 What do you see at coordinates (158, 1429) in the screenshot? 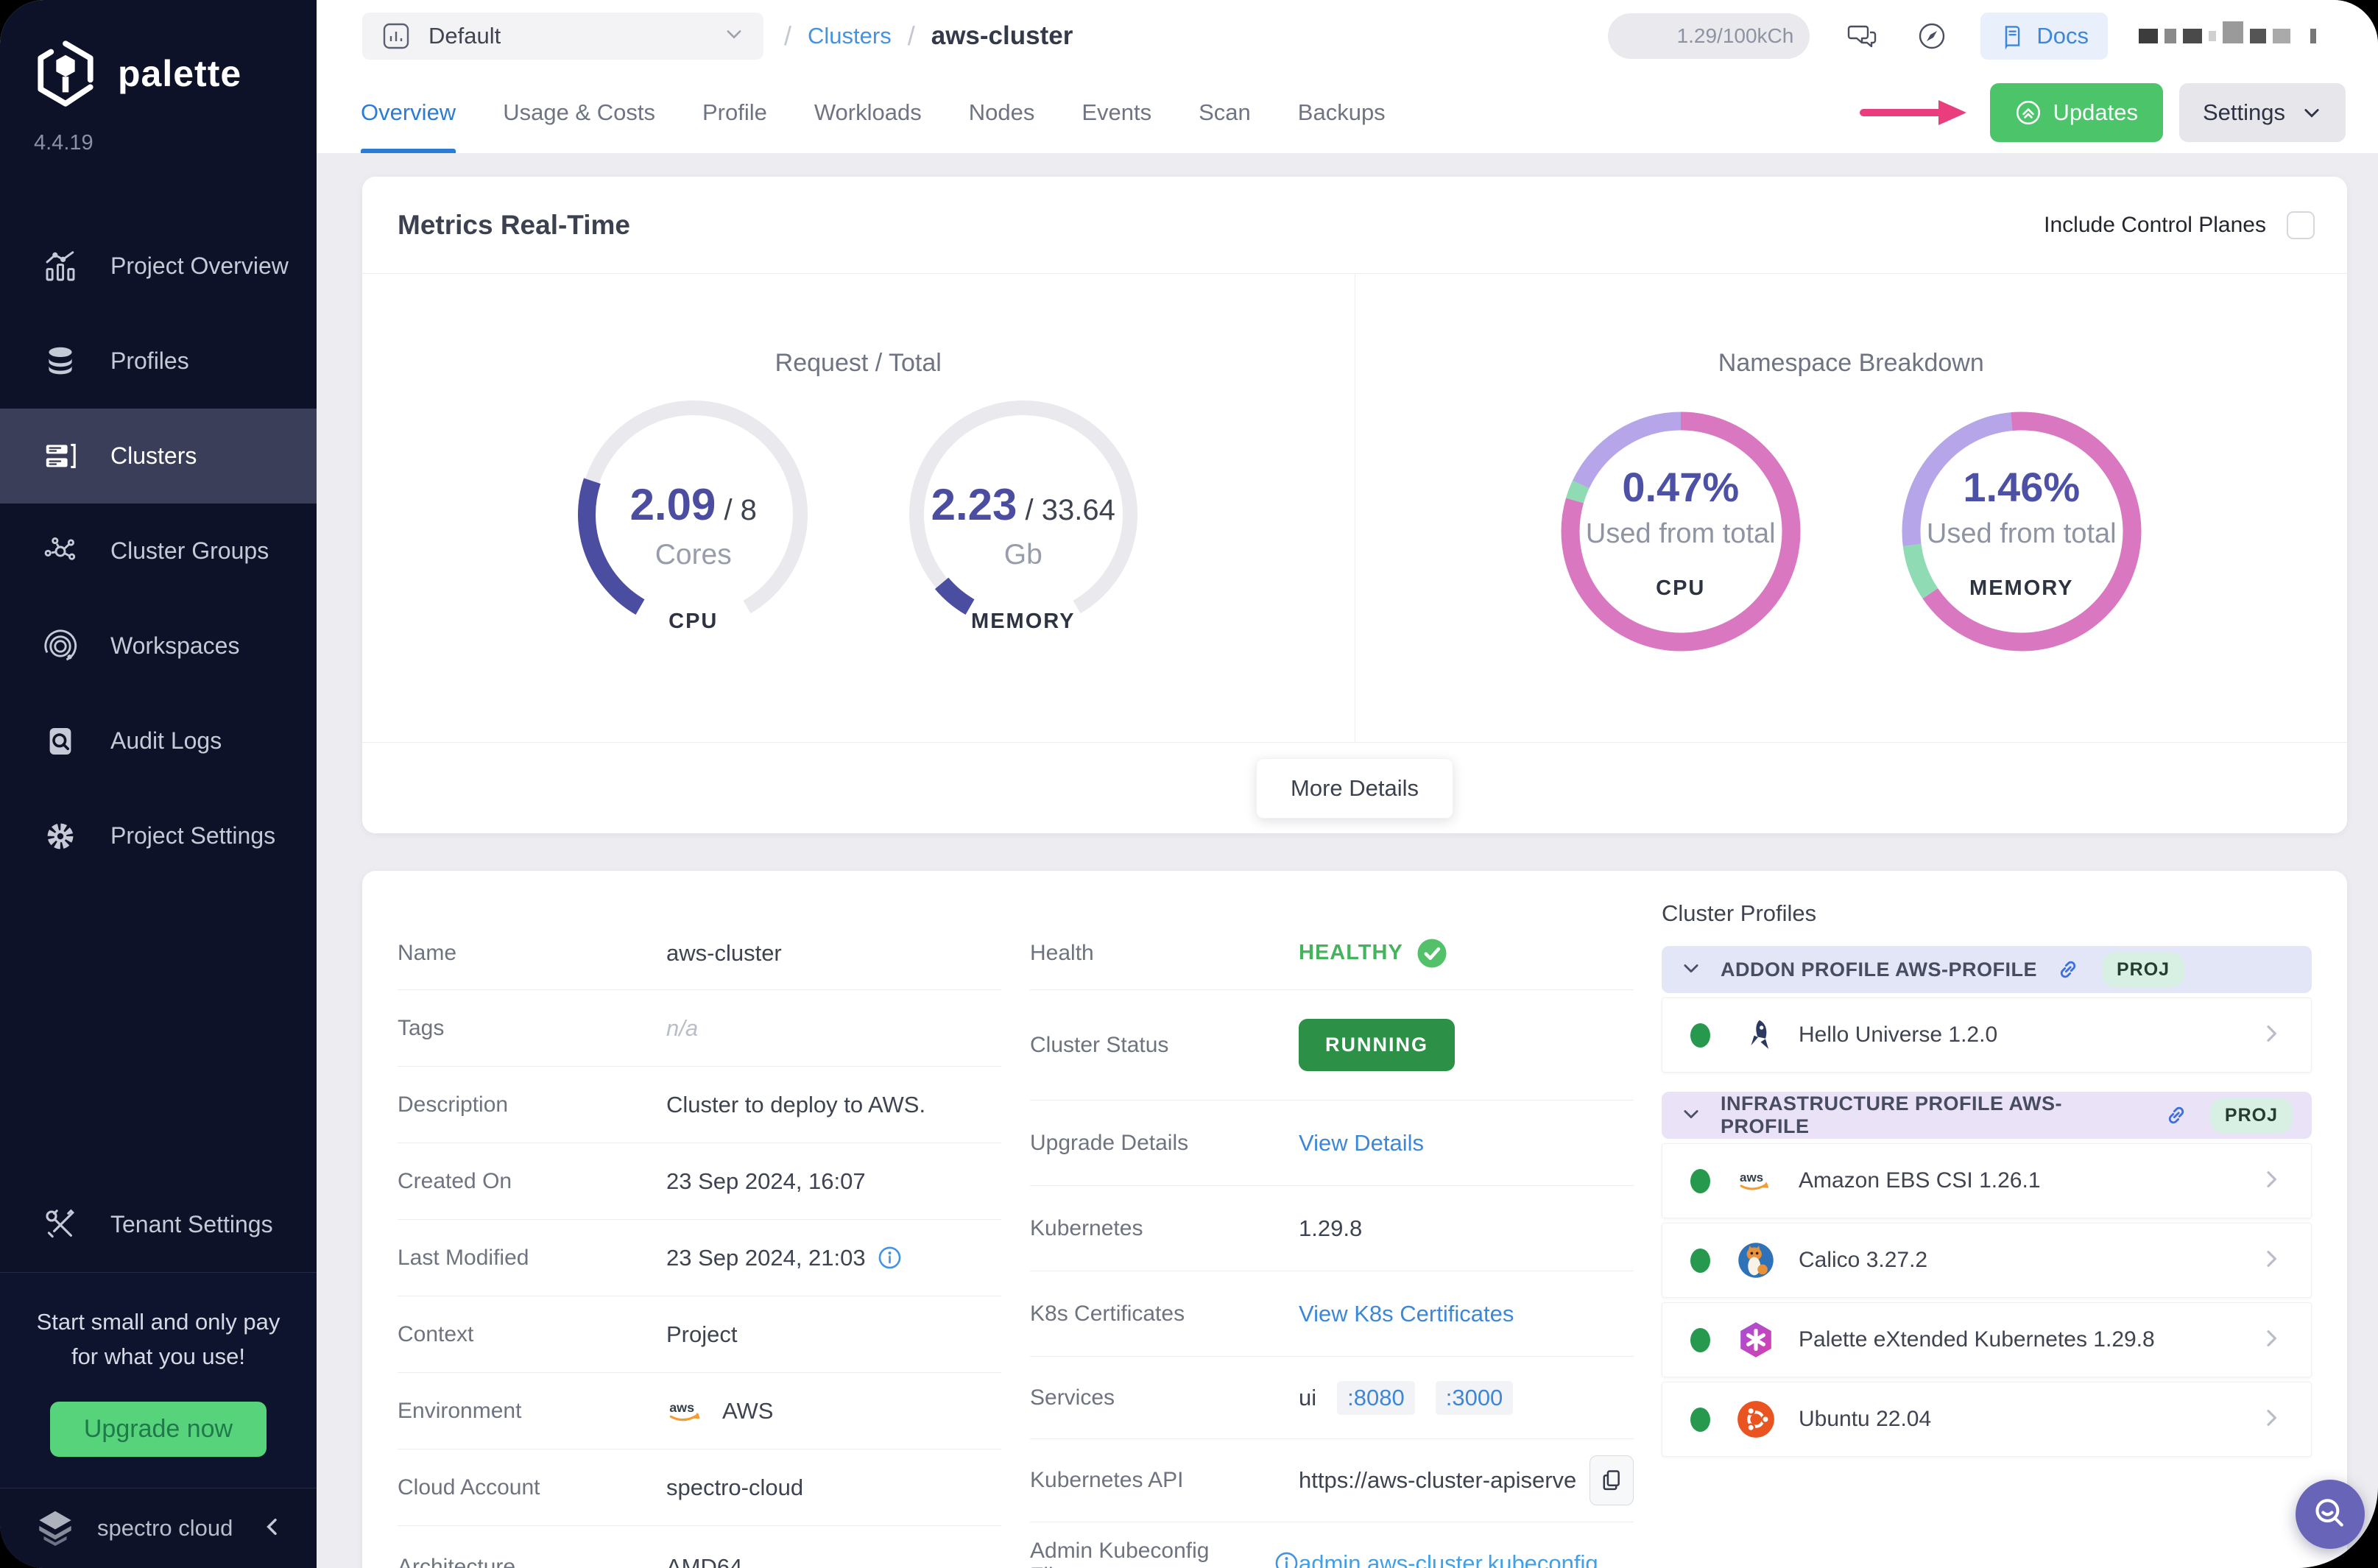
I see `upgrade-now-button: Upgrade now` at bounding box center [158, 1429].